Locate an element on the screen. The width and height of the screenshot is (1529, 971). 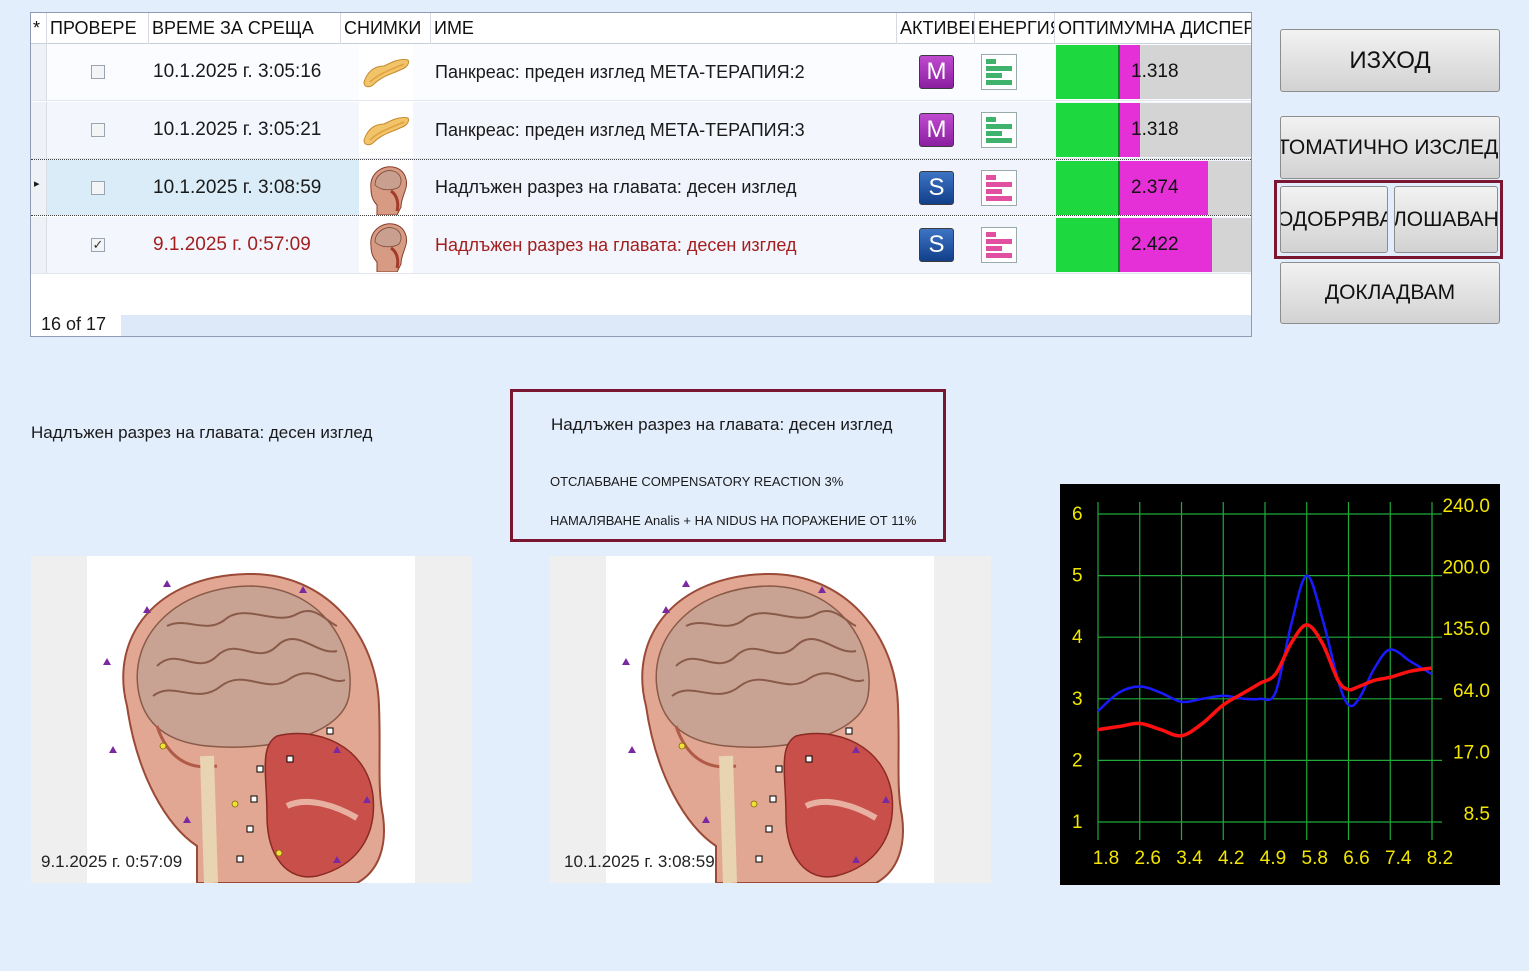
before-image-date: 9.1.2025 г. 0:57:09 is located at coordinates (112, 861).